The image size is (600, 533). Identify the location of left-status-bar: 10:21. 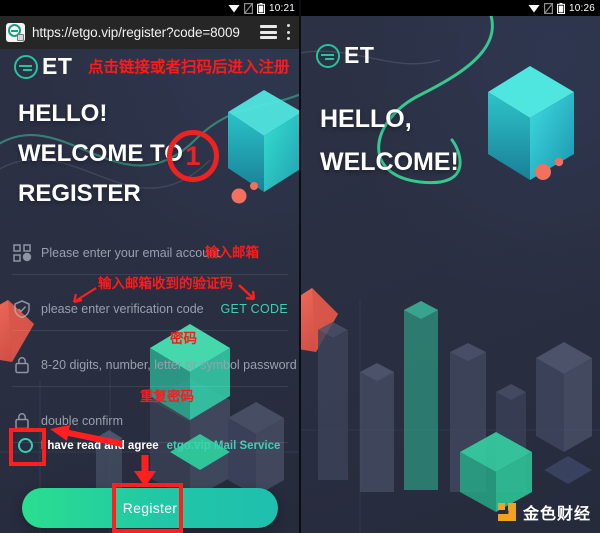
(150, 8).